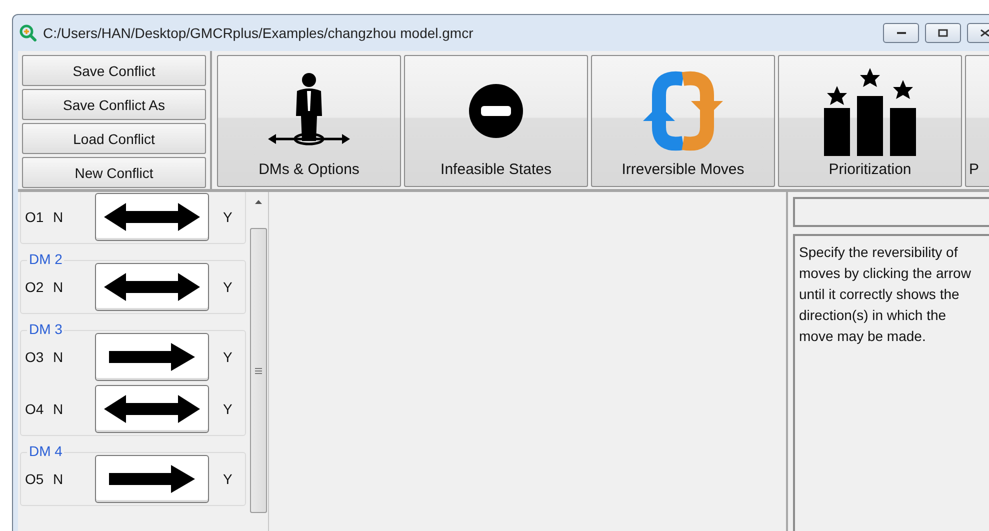  I want to click on option-label: O4, so click(35, 409).